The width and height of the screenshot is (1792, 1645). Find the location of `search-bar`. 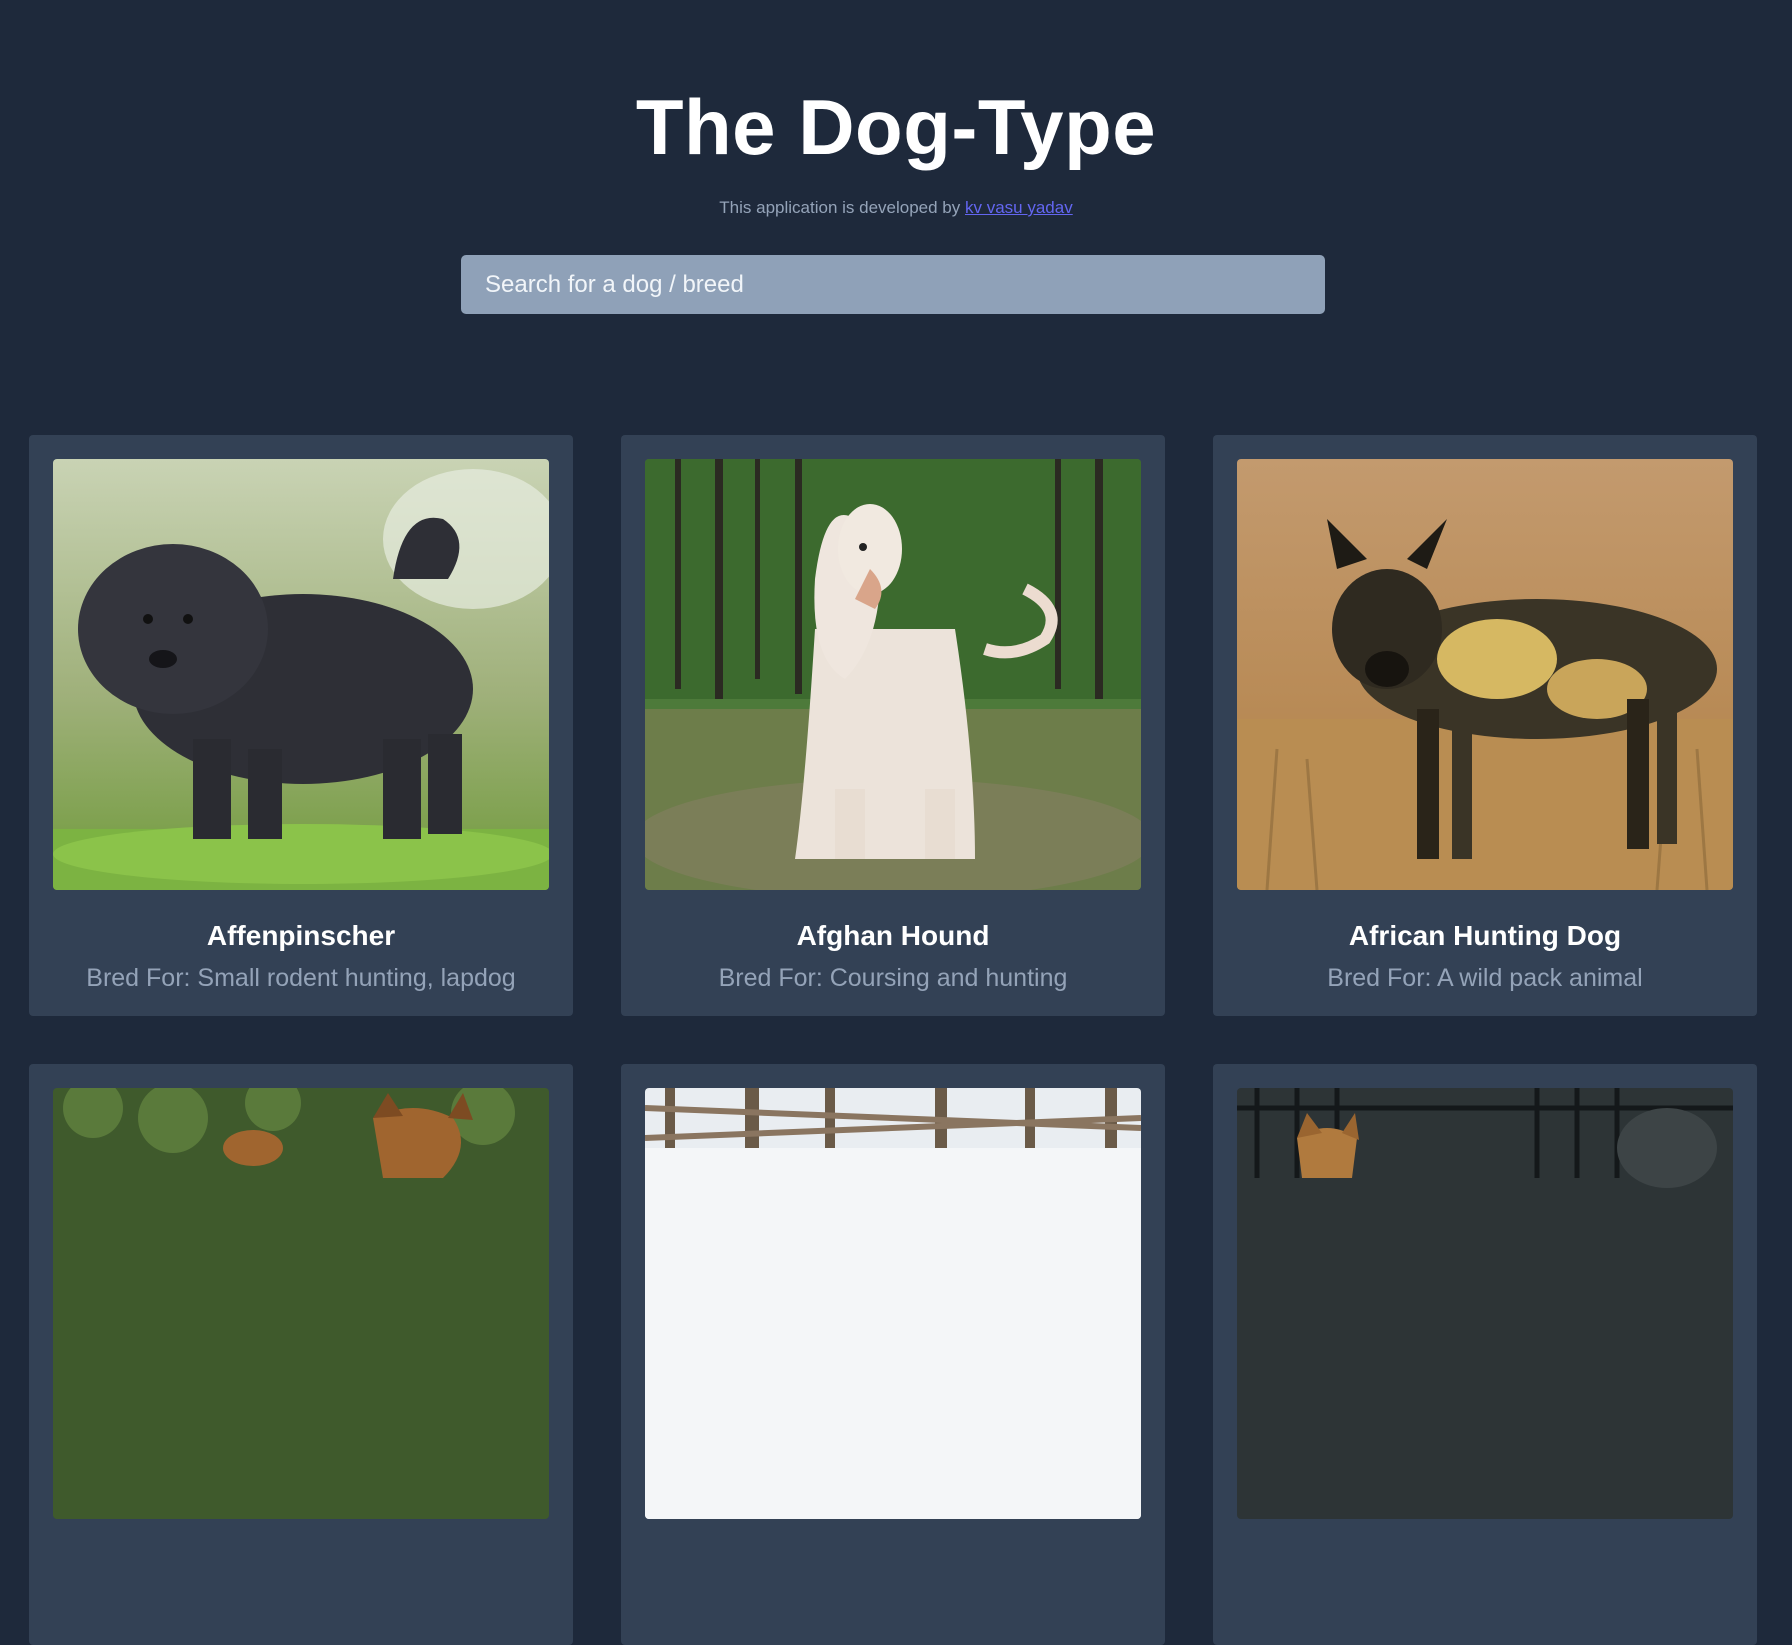

search-bar is located at coordinates (893, 284).